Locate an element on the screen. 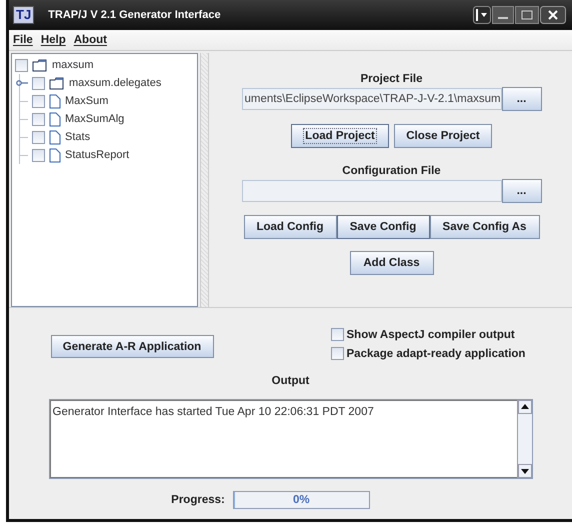  scrollbar is located at coordinates (524, 439).